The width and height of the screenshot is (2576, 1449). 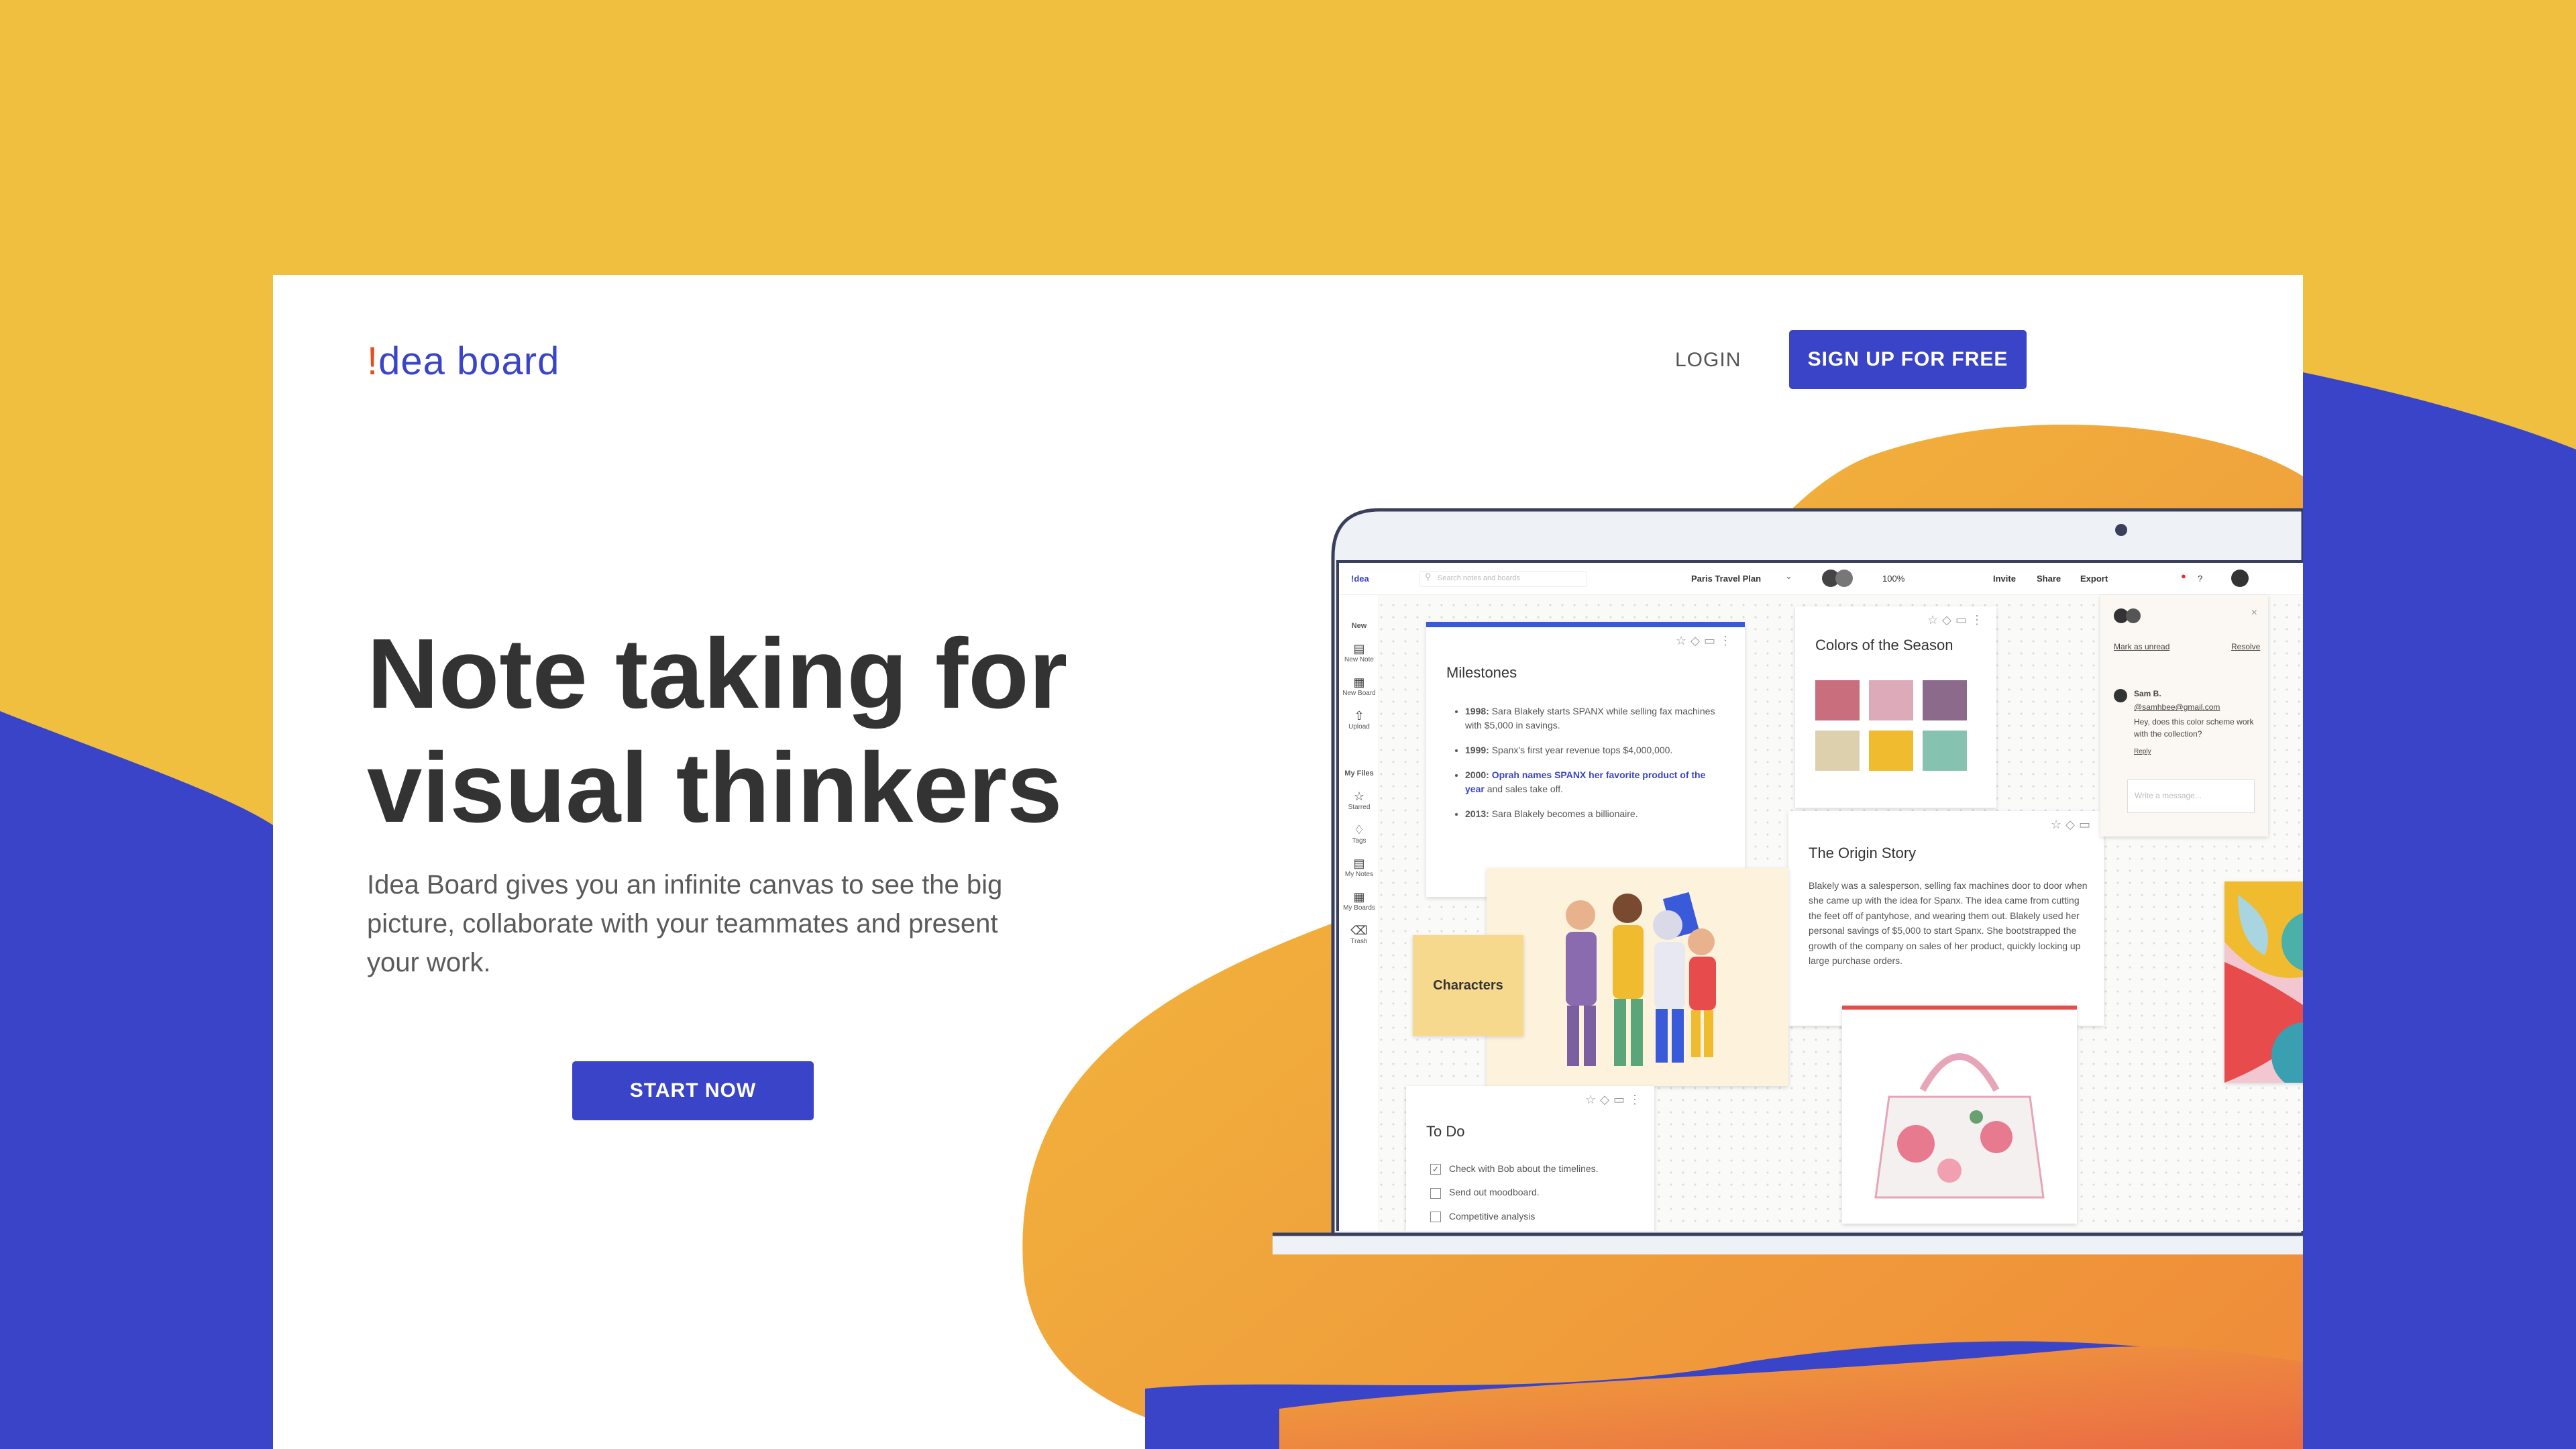 I want to click on note-toolbar: ☆◇▭, so click(x=2072, y=825).